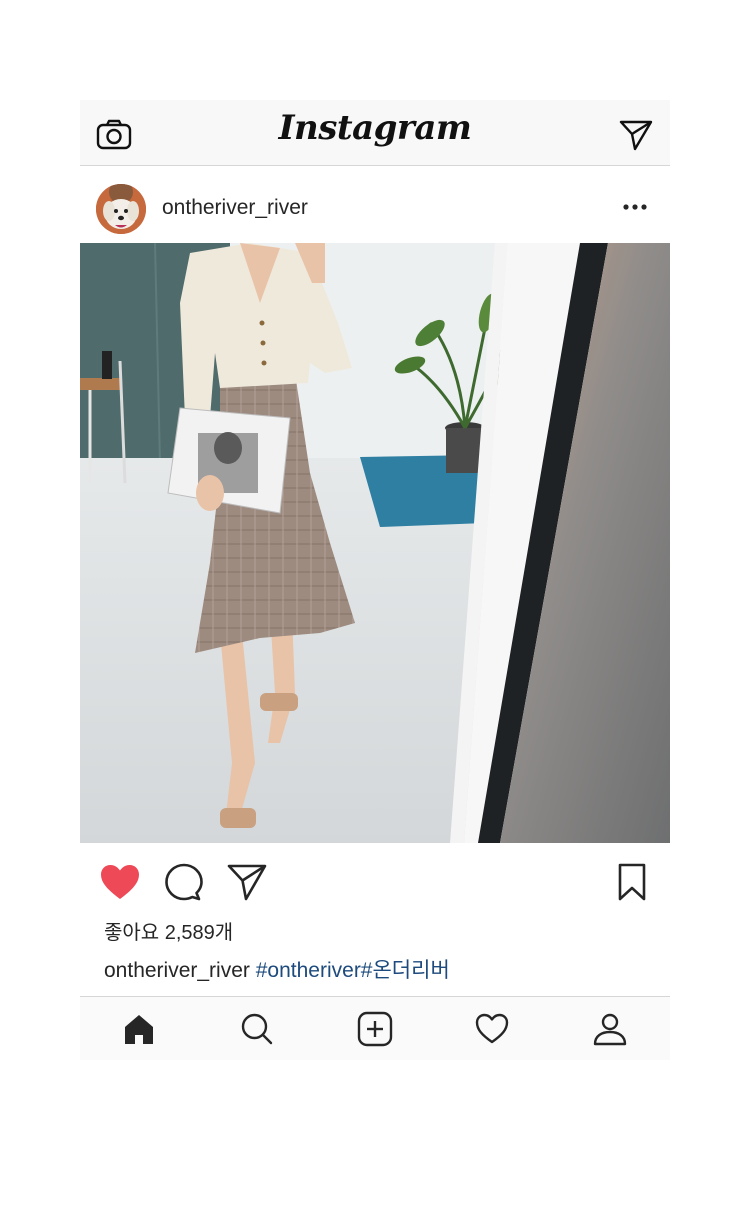 This screenshot has width=750, height=1214. I want to click on heart-filled-icon, so click(120, 882).